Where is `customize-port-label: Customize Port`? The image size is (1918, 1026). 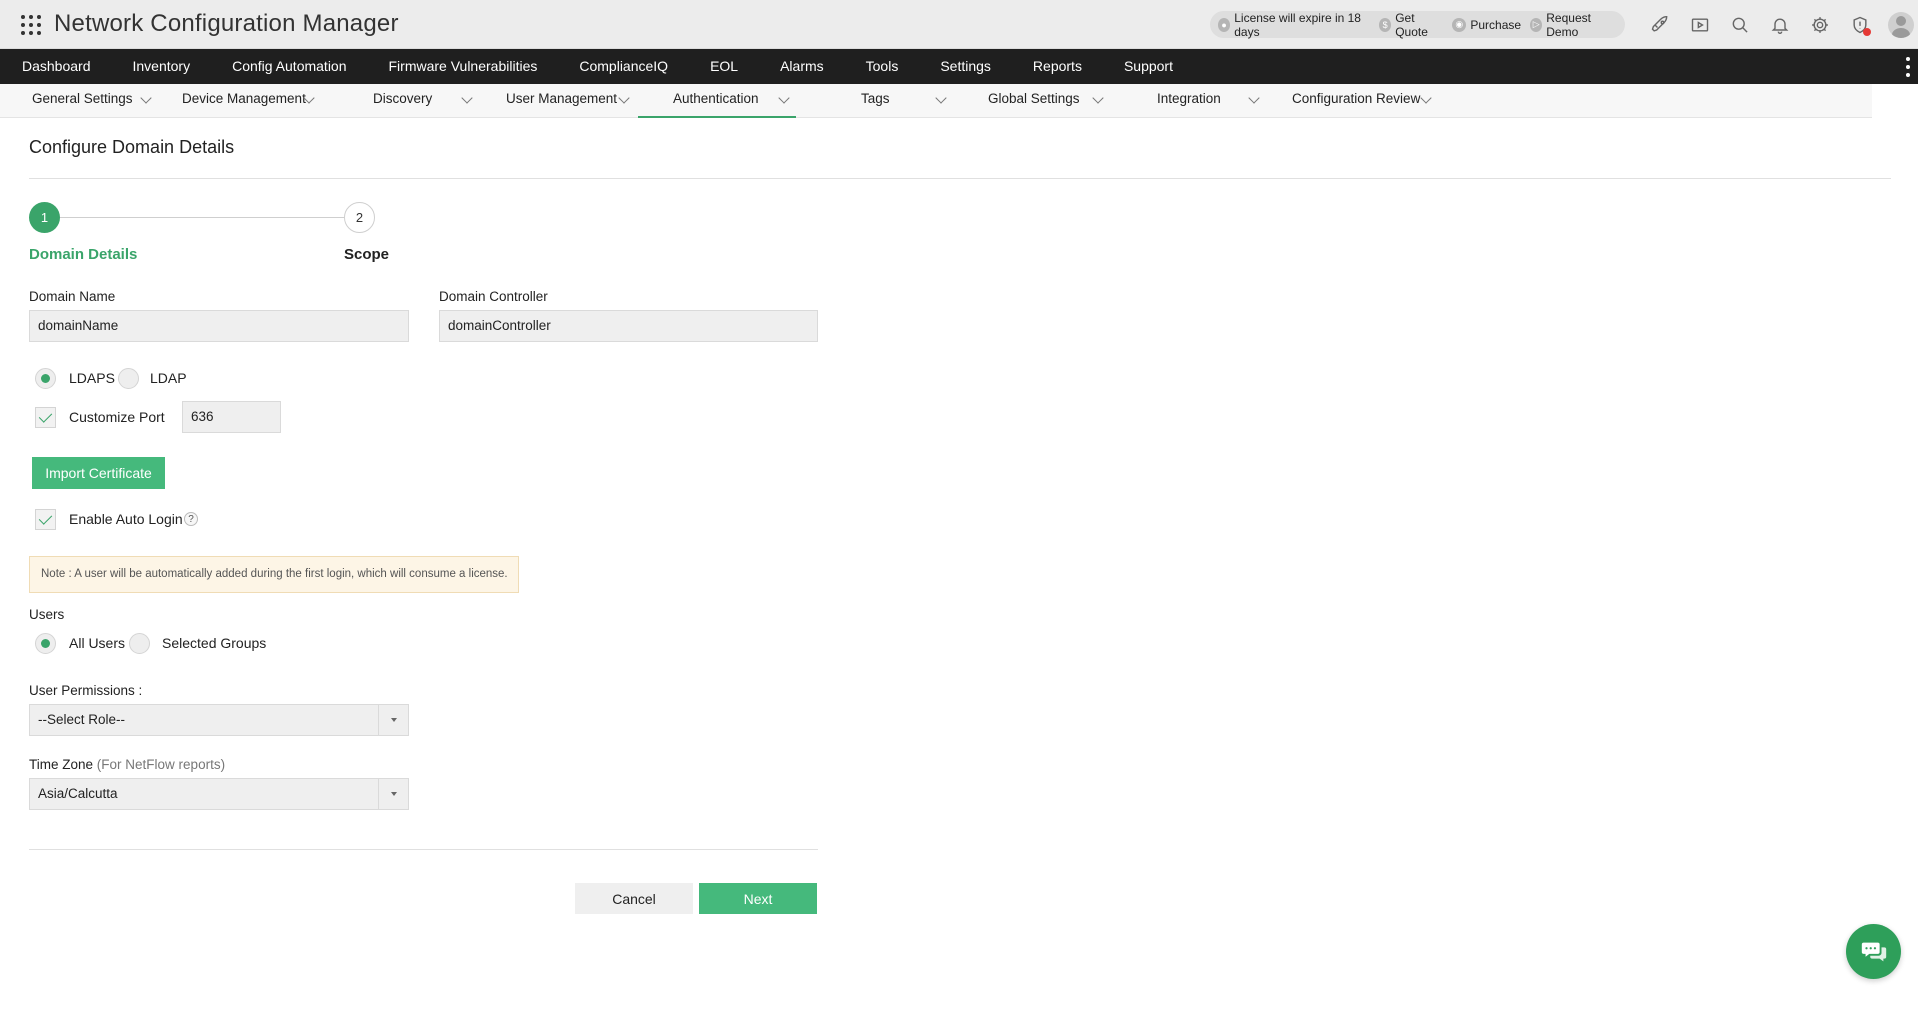 customize-port-label: Customize Port is located at coordinates (117, 417).